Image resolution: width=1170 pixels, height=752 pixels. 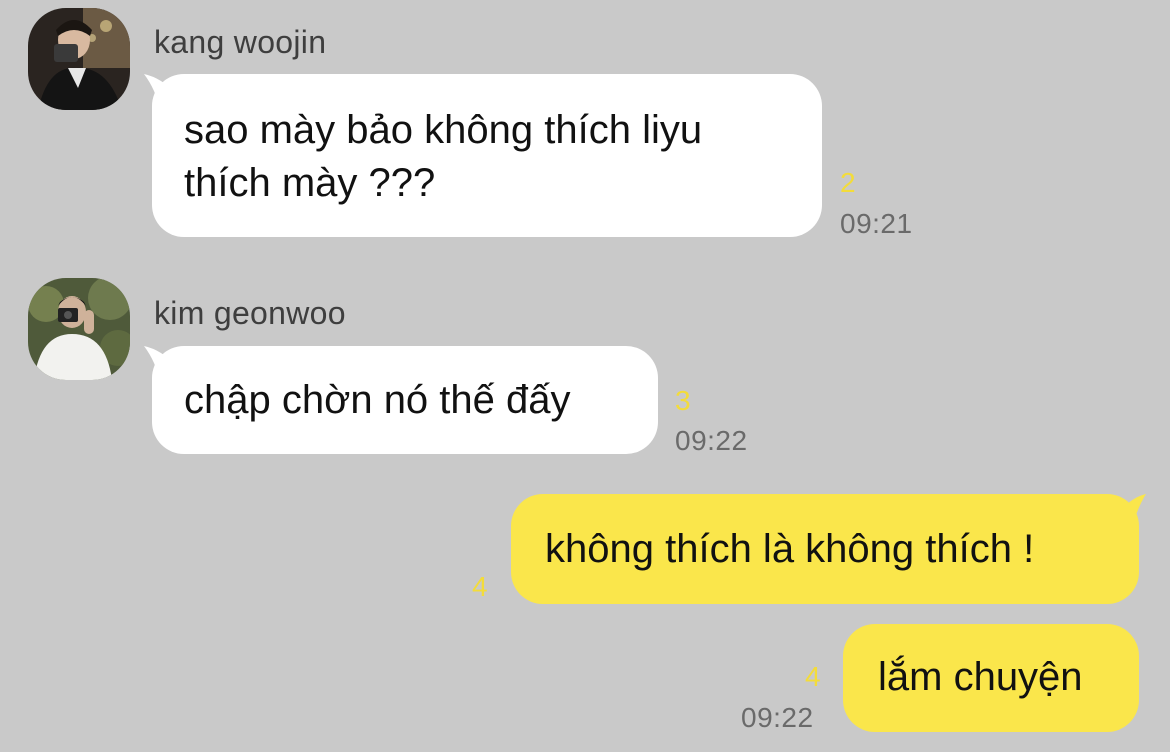 I want to click on message-bubble-outgoing: lắm chuyện, so click(x=991, y=678).